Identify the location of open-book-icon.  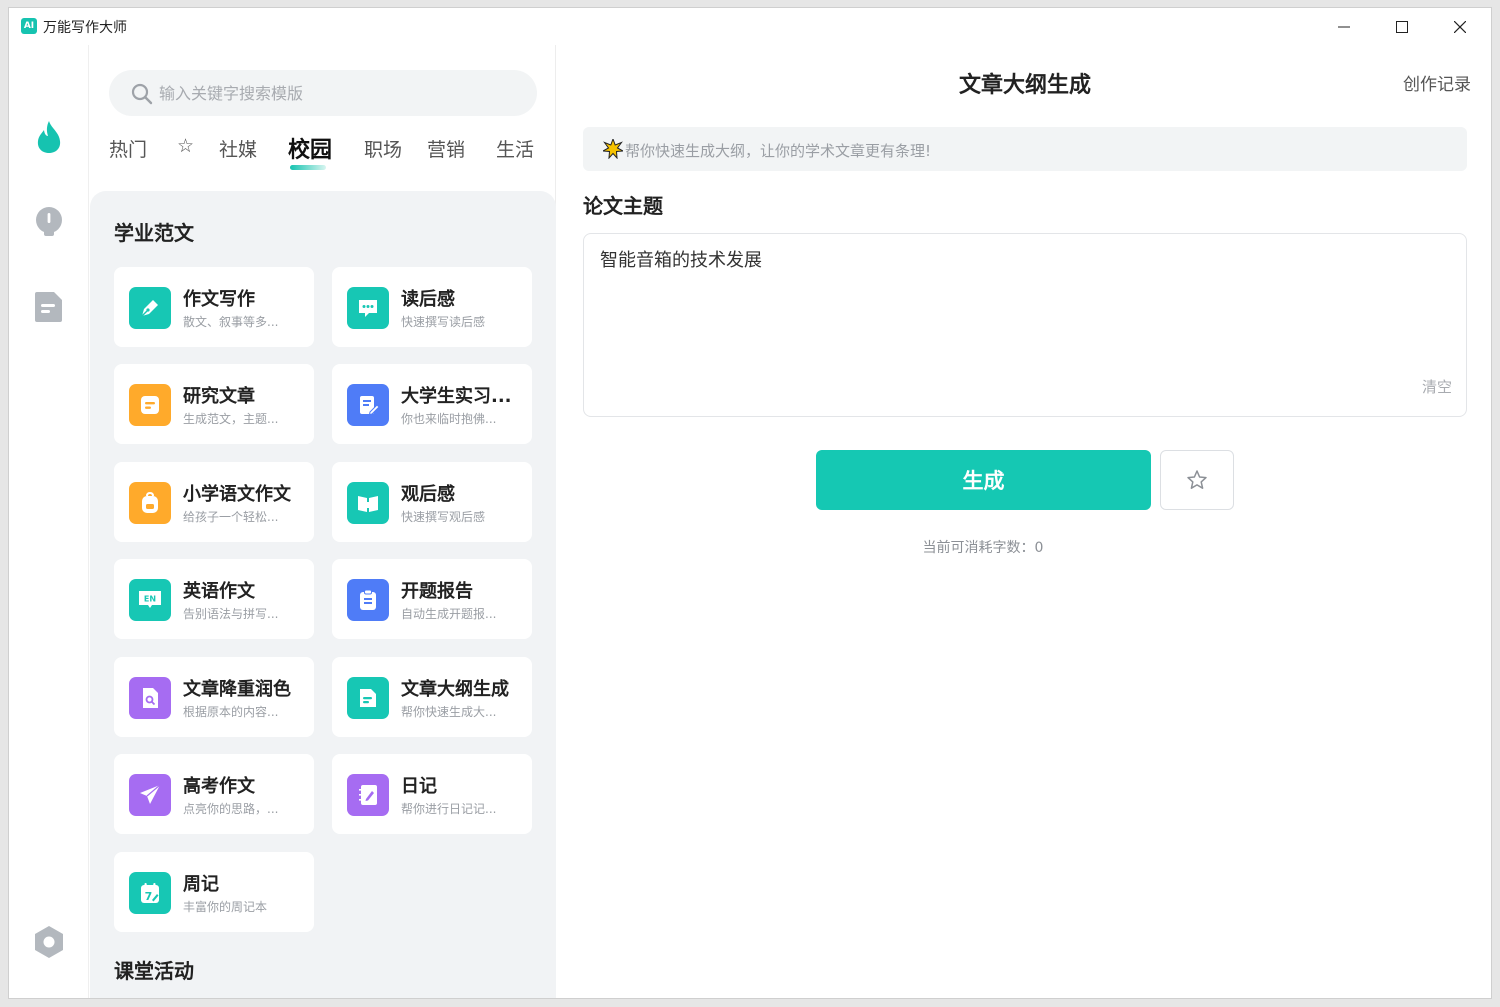
(368, 503).